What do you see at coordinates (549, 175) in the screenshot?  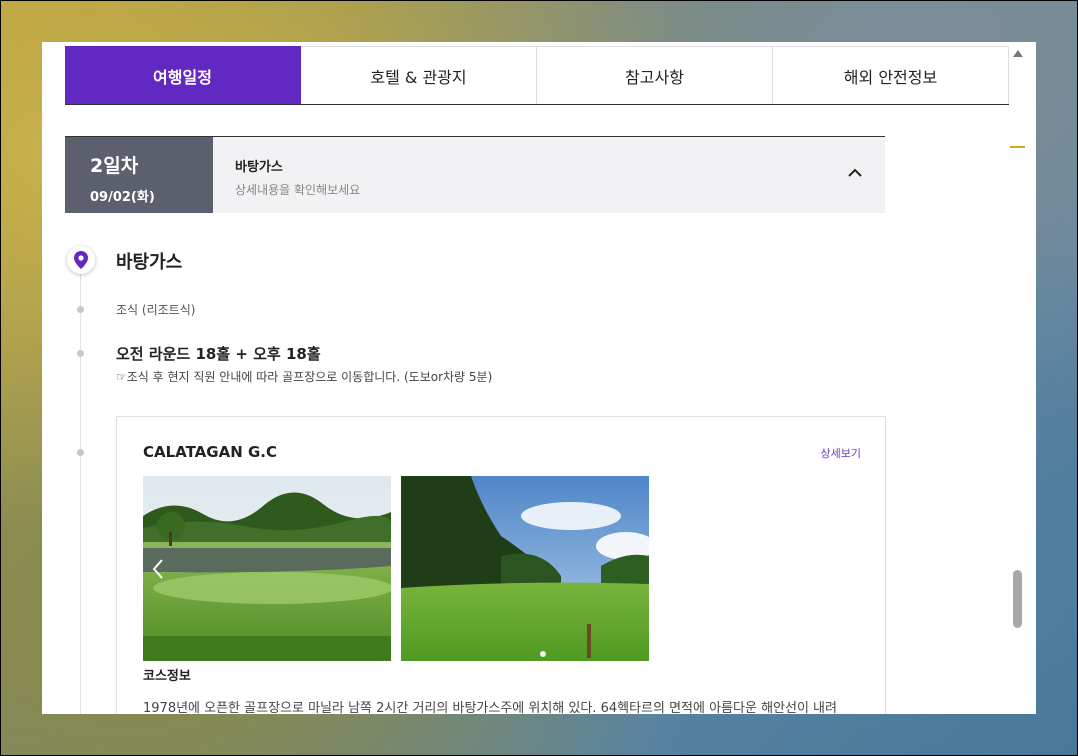 I see `day-summary: 바탕가스 상세내용을 확인해보세요` at bounding box center [549, 175].